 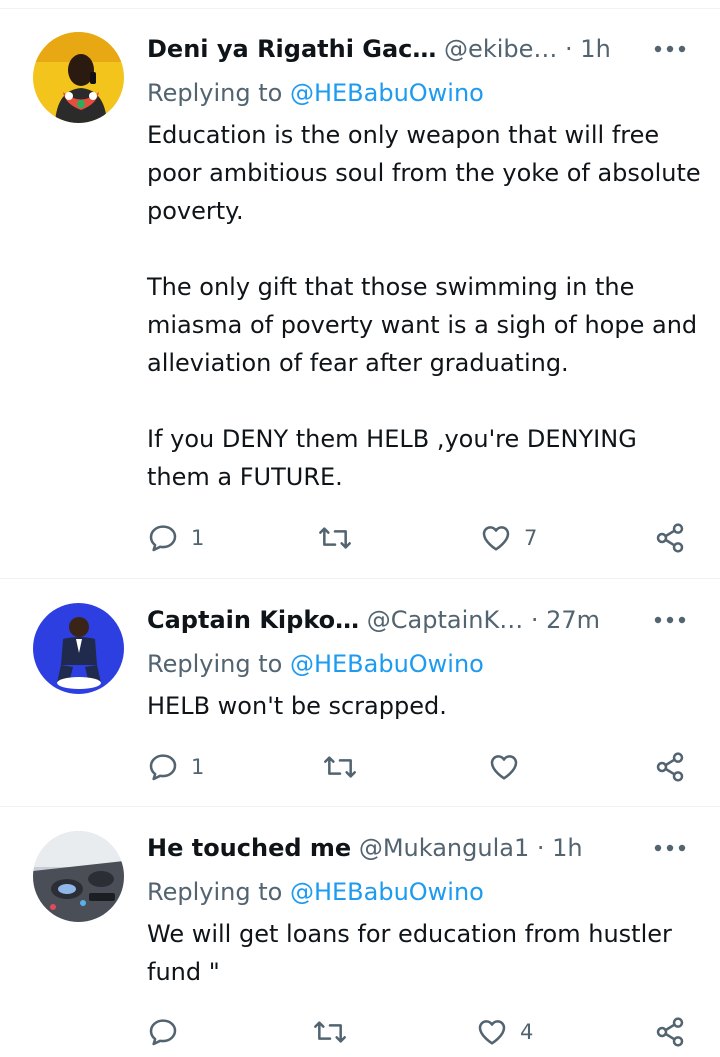 I want to click on reply-button, so click(x=169, y=1032).